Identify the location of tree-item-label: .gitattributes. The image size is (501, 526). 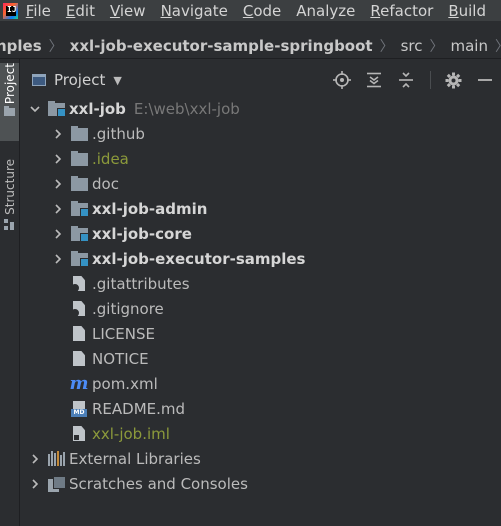
(141, 283).